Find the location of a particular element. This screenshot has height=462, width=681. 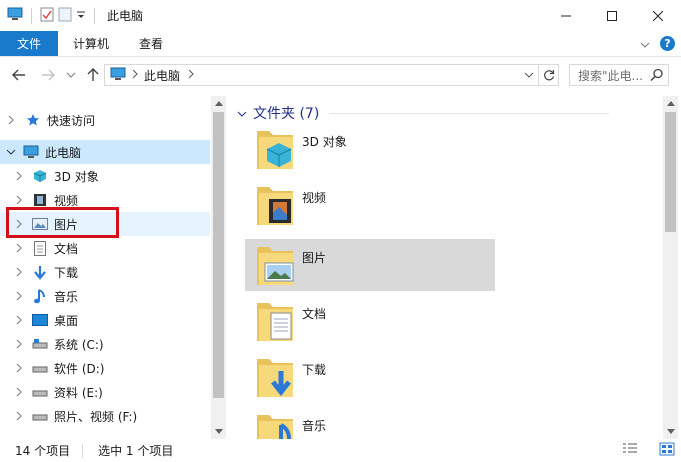

item-count: 14 个项目 is located at coordinates (43, 451).